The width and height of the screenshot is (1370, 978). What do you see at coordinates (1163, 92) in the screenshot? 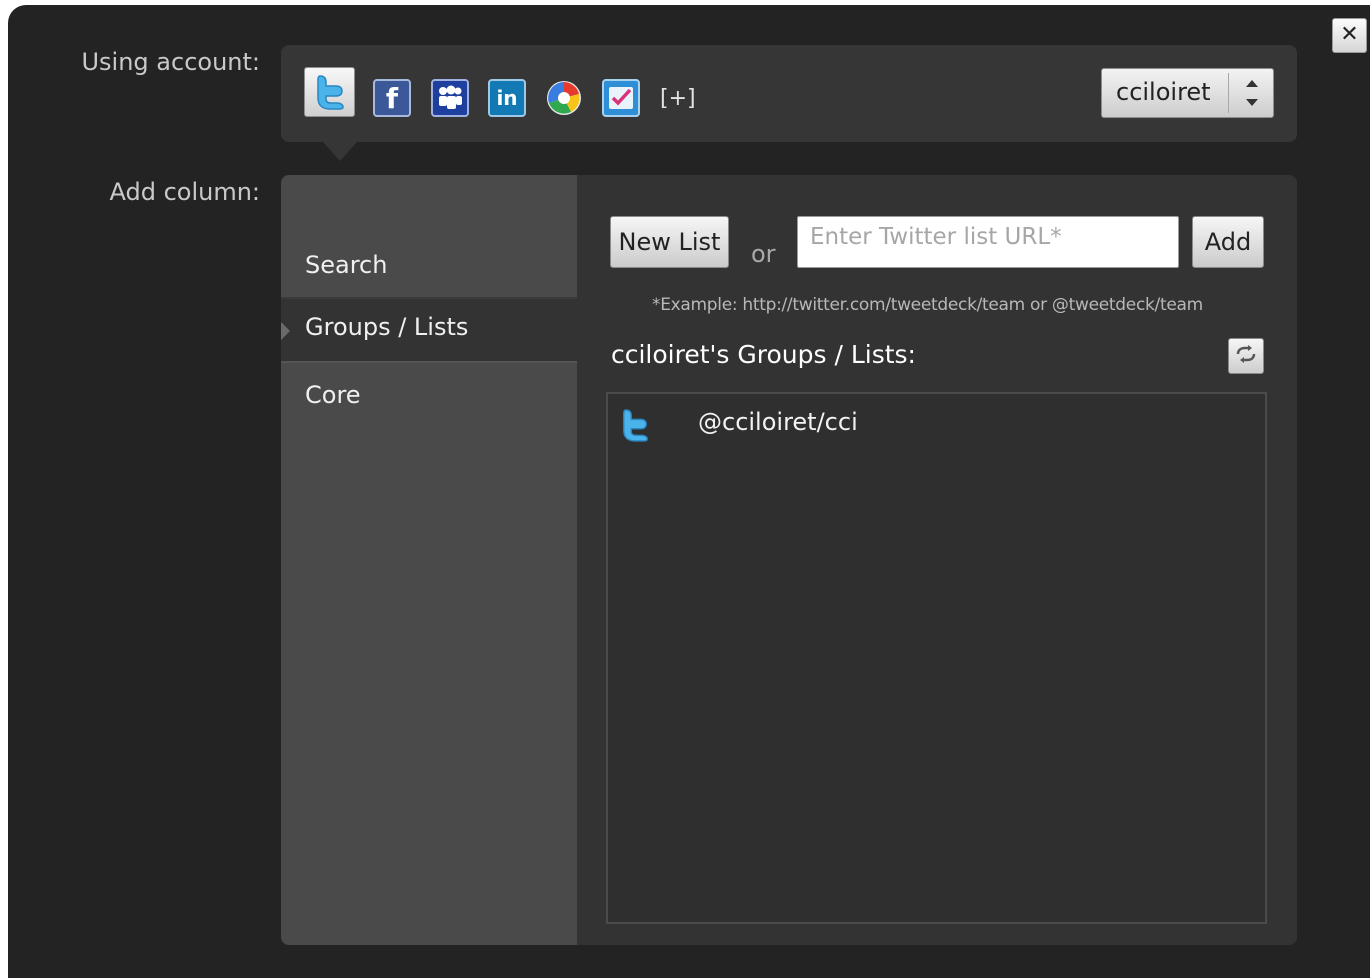
I see `account-select-value: cciloiret` at bounding box center [1163, 92].